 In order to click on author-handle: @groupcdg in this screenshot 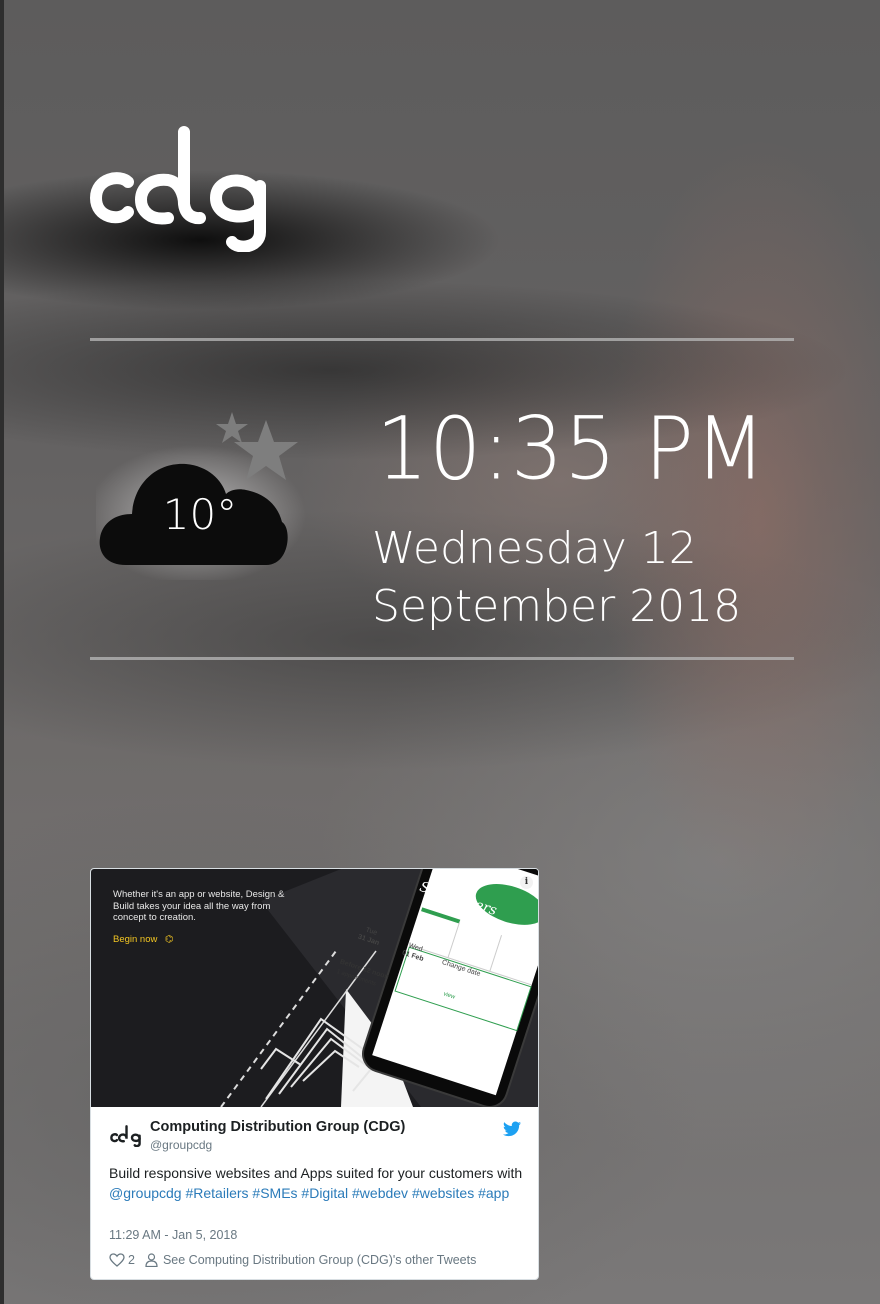, I will do `click(181, 1145)`.